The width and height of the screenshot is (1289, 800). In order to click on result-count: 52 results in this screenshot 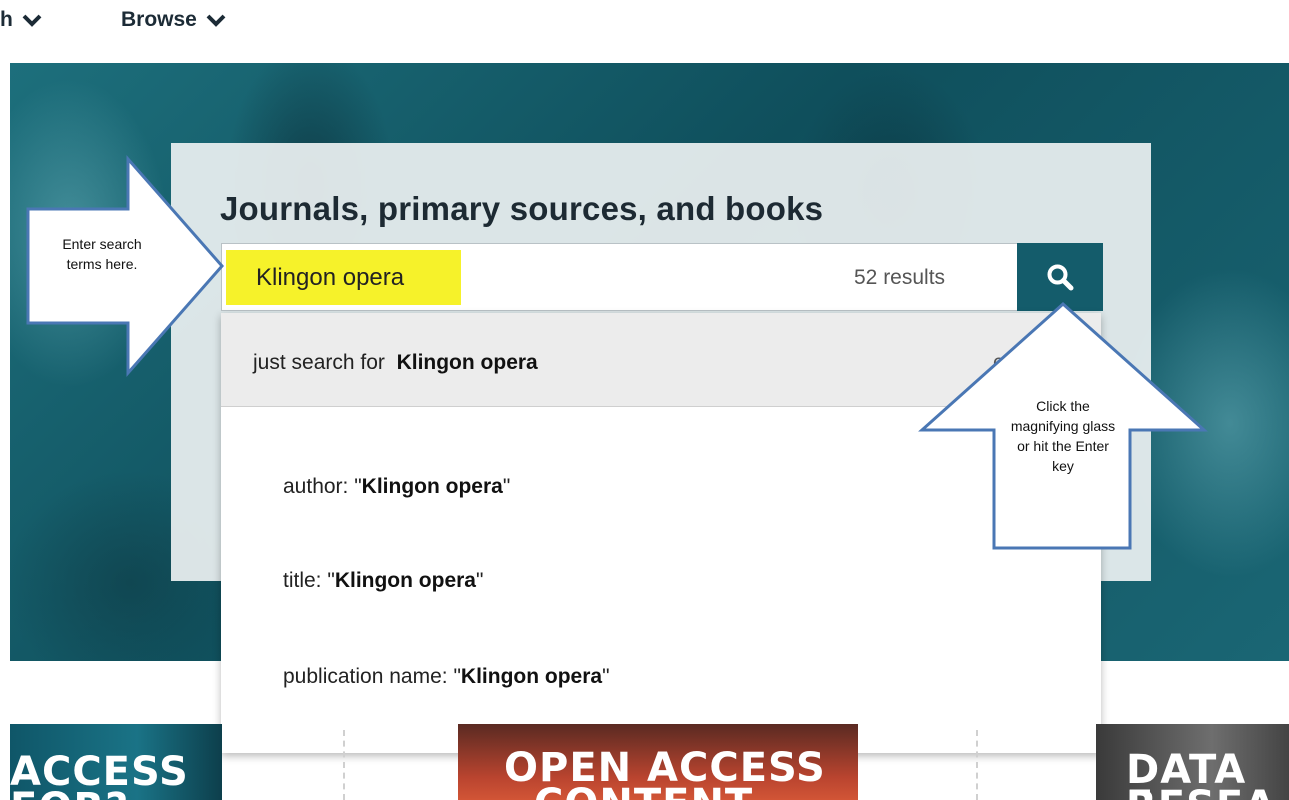, I will do `click(900, 277)`.